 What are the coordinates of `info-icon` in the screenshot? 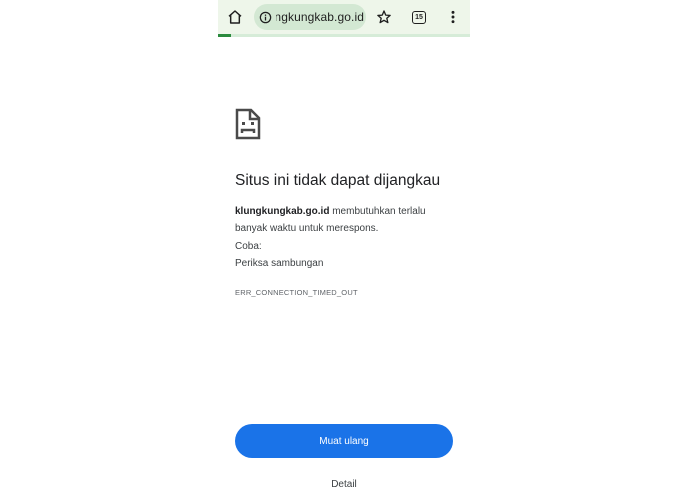 It's located at (265, 17).